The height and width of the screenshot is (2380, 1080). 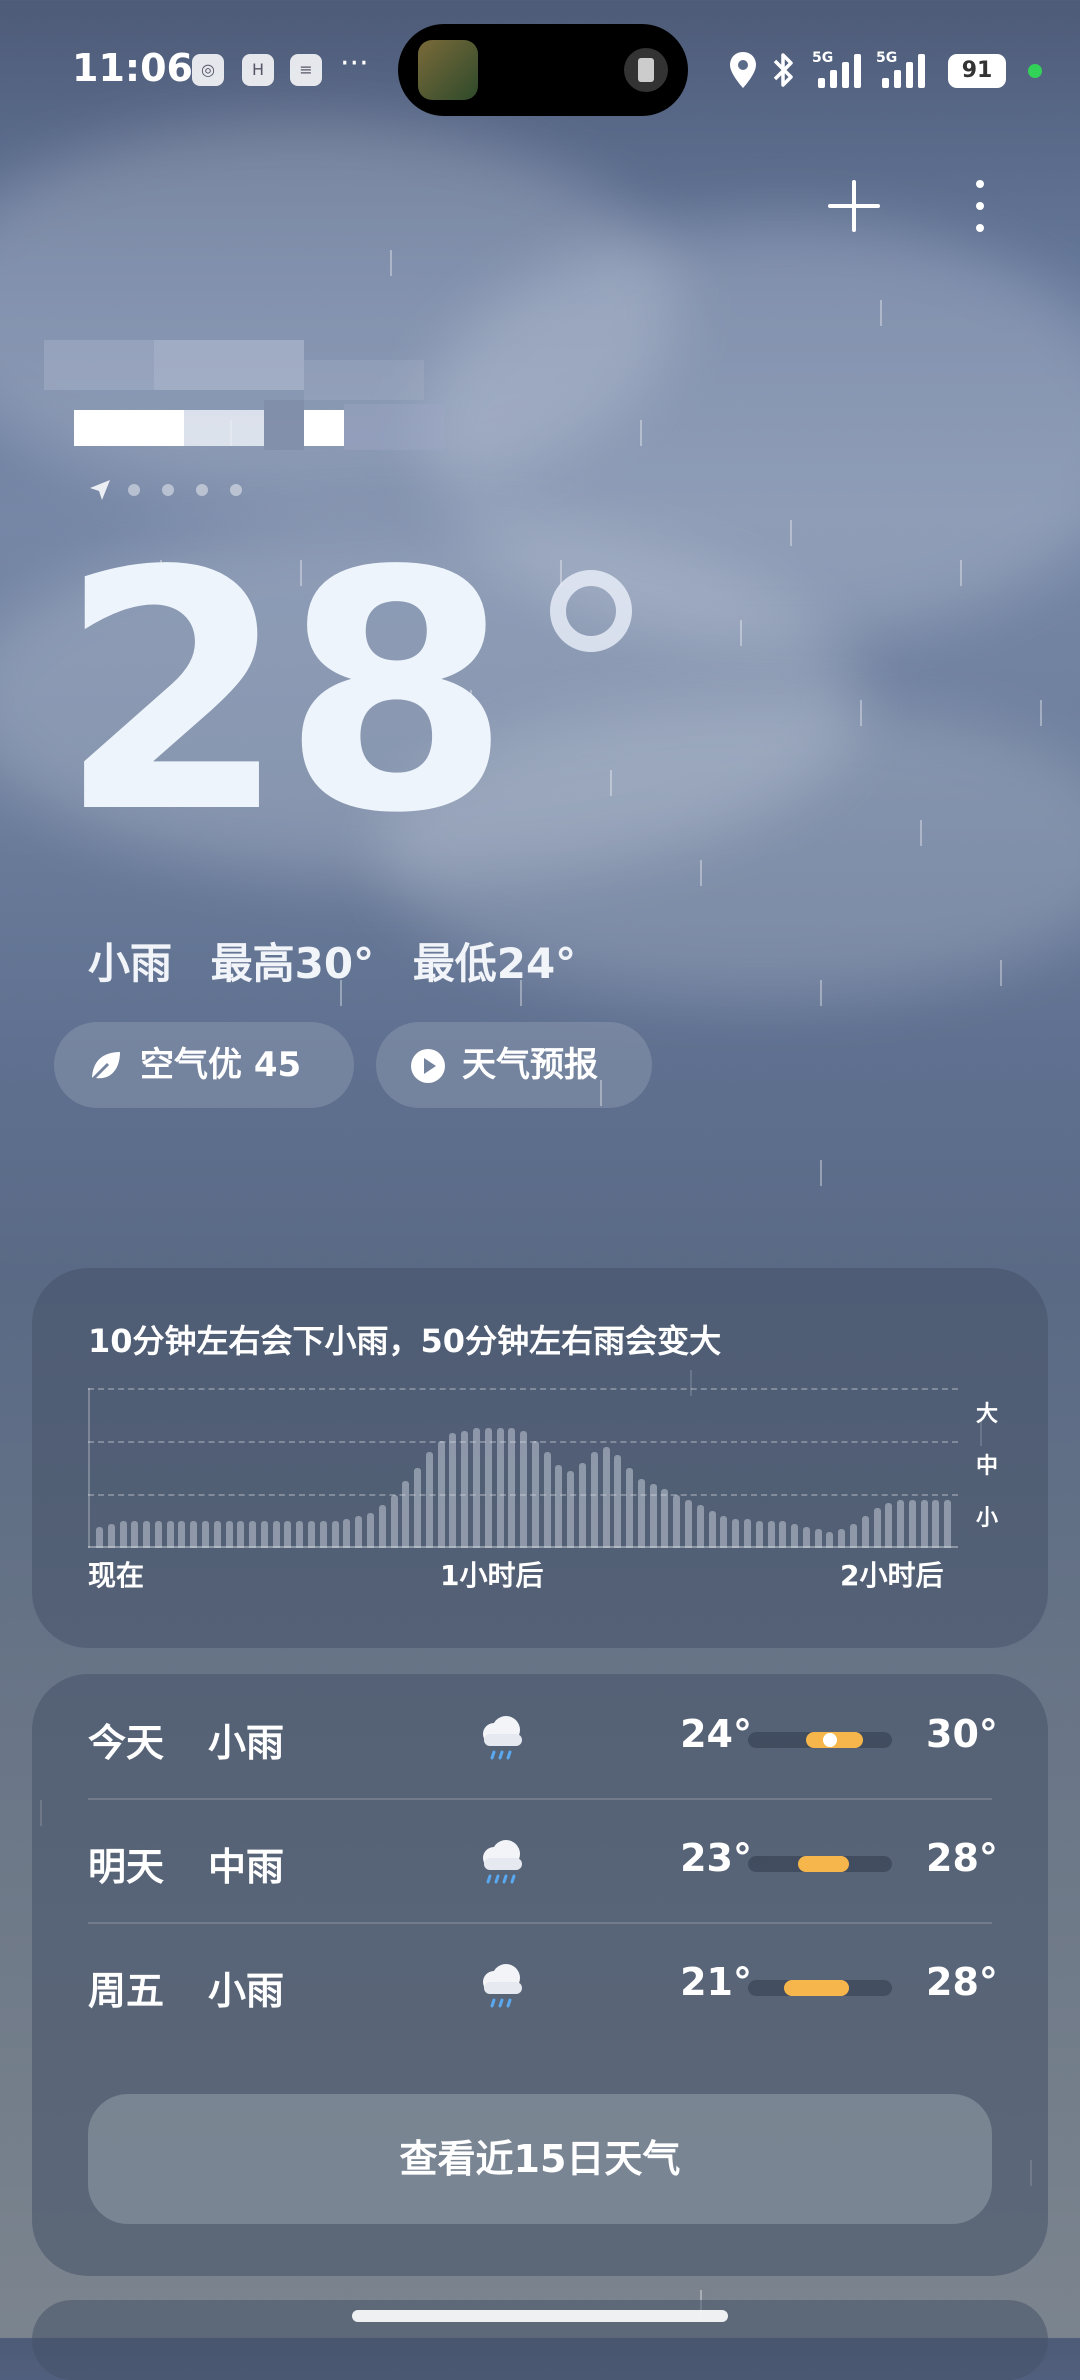 I want to click on current-temperature: 28, so click(x=284, y=693).